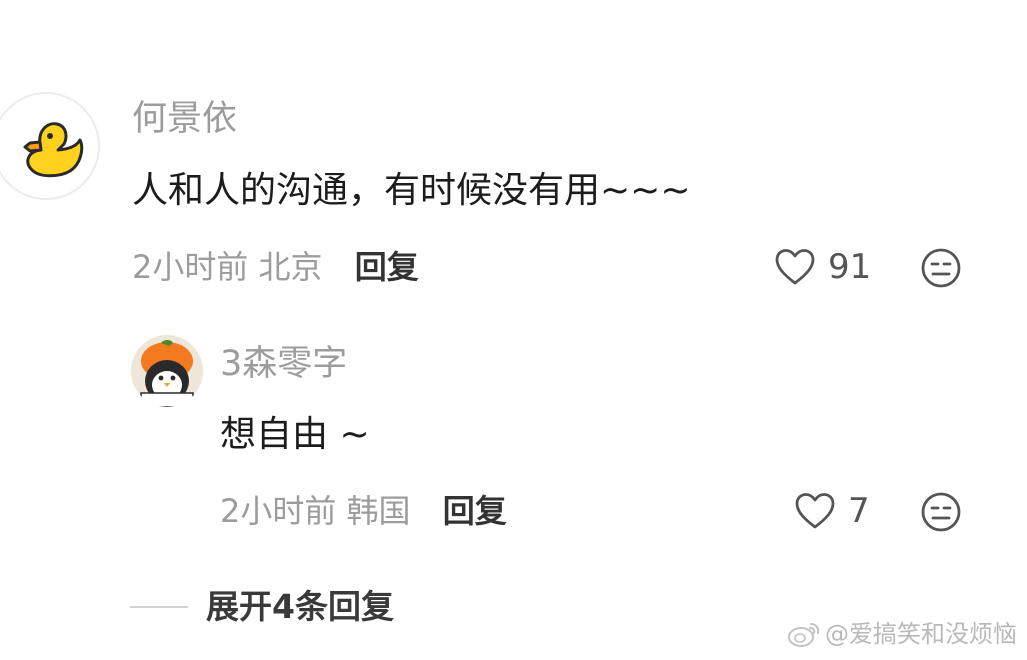 Image resolution: width=1027 pixels, height=660 pixels. What do you see at coordinates (921, 634) in the screenshot?
I see `watermark-text: @爱搞笑和没烦恼` at bounding box center [921, 634].